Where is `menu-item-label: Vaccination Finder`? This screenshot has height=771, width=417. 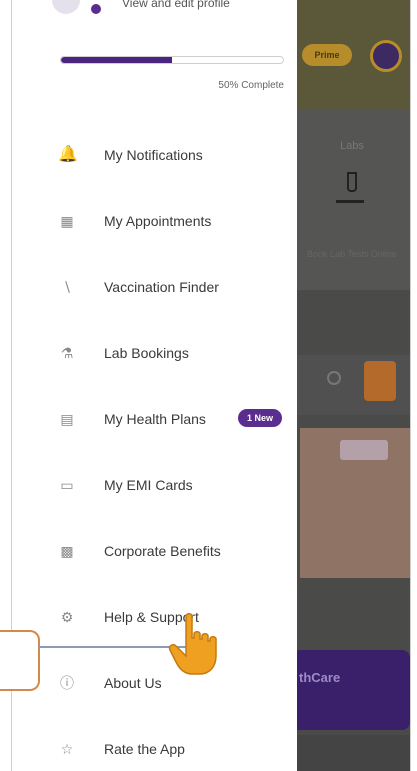
menu-item-label: Vaccination Finder is located at coordinates (161, 287).